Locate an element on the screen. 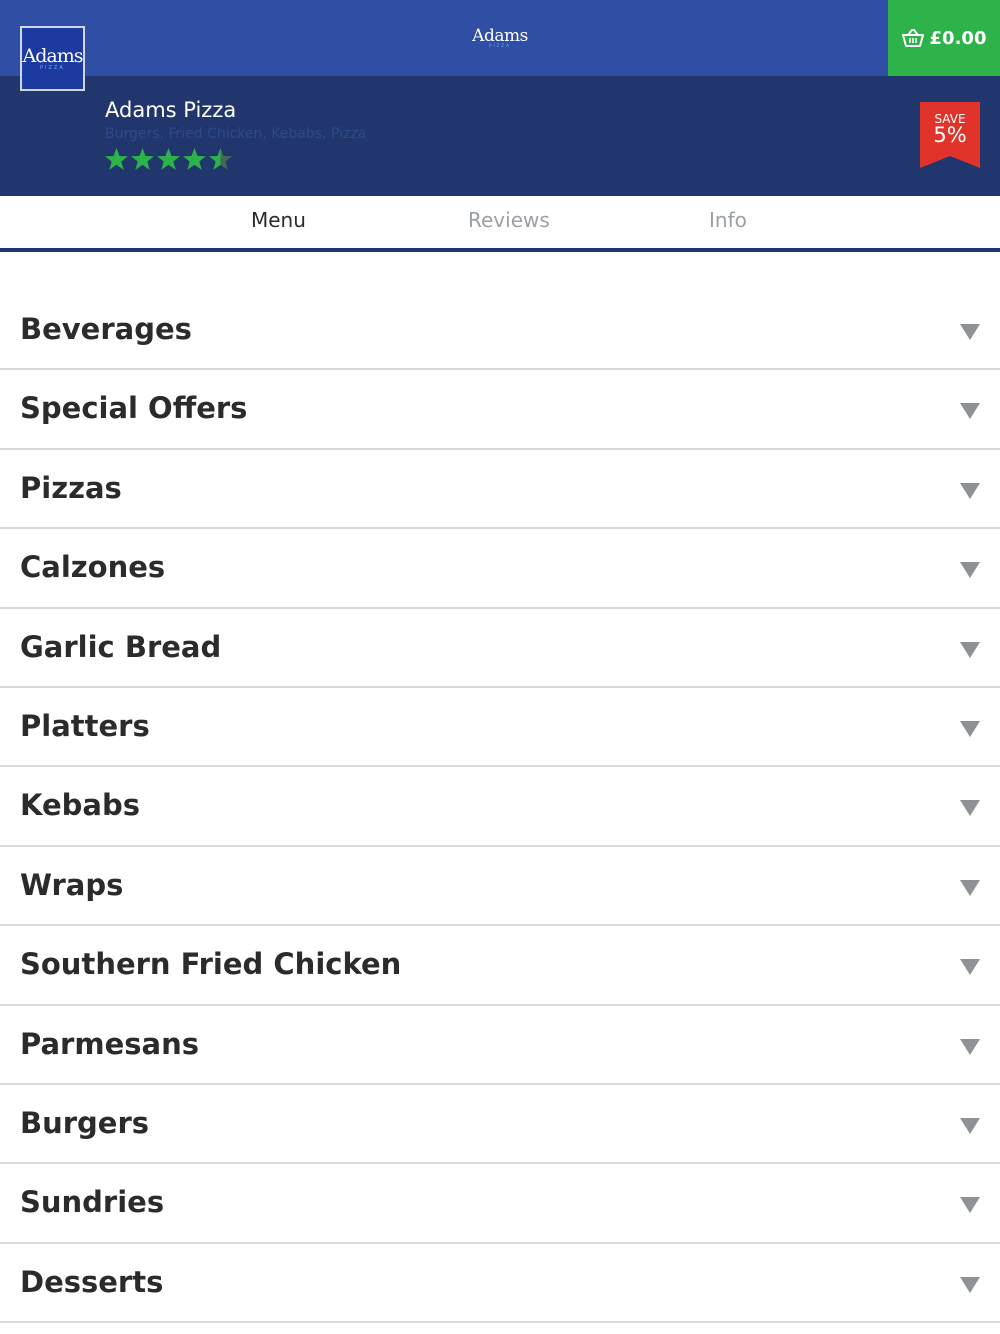  menu-category-label: Platters is located at coordinates (85, 725).